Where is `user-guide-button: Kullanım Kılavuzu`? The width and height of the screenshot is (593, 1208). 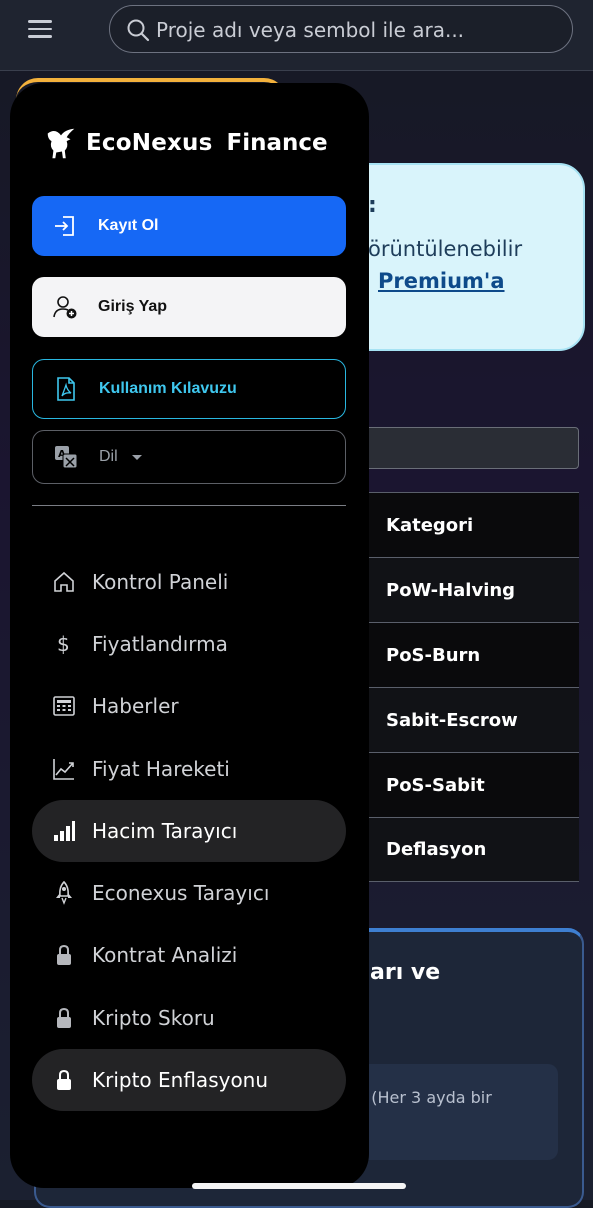
user-guide-button: Kullanım Kılavuzu is located at coordinates (189, 389).